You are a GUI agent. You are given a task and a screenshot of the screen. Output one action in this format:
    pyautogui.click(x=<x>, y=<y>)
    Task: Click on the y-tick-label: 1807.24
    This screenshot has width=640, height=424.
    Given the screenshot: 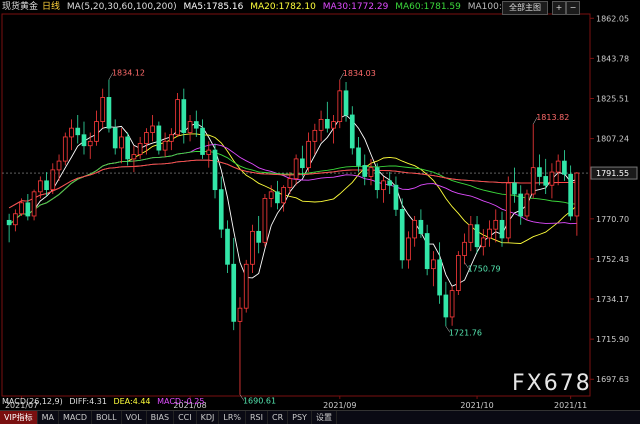 What is the action you would take?
    pyautogui.click(x=612, y=139)
    